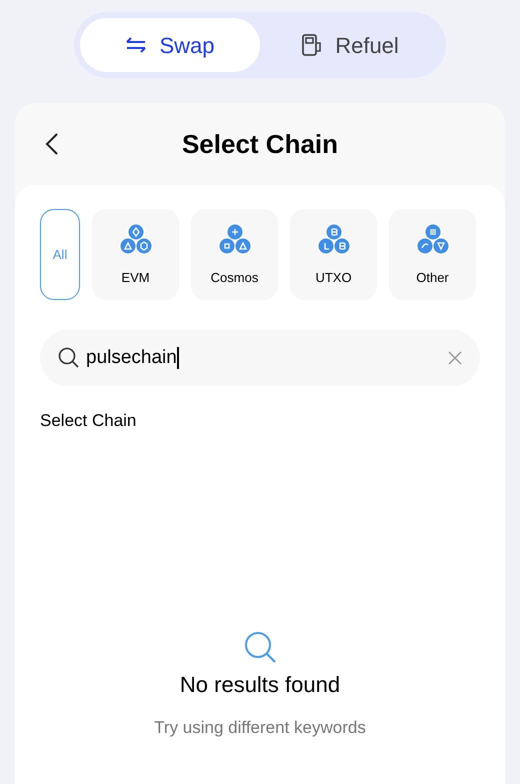  I want to click on clear-icon, so click(455, 358).